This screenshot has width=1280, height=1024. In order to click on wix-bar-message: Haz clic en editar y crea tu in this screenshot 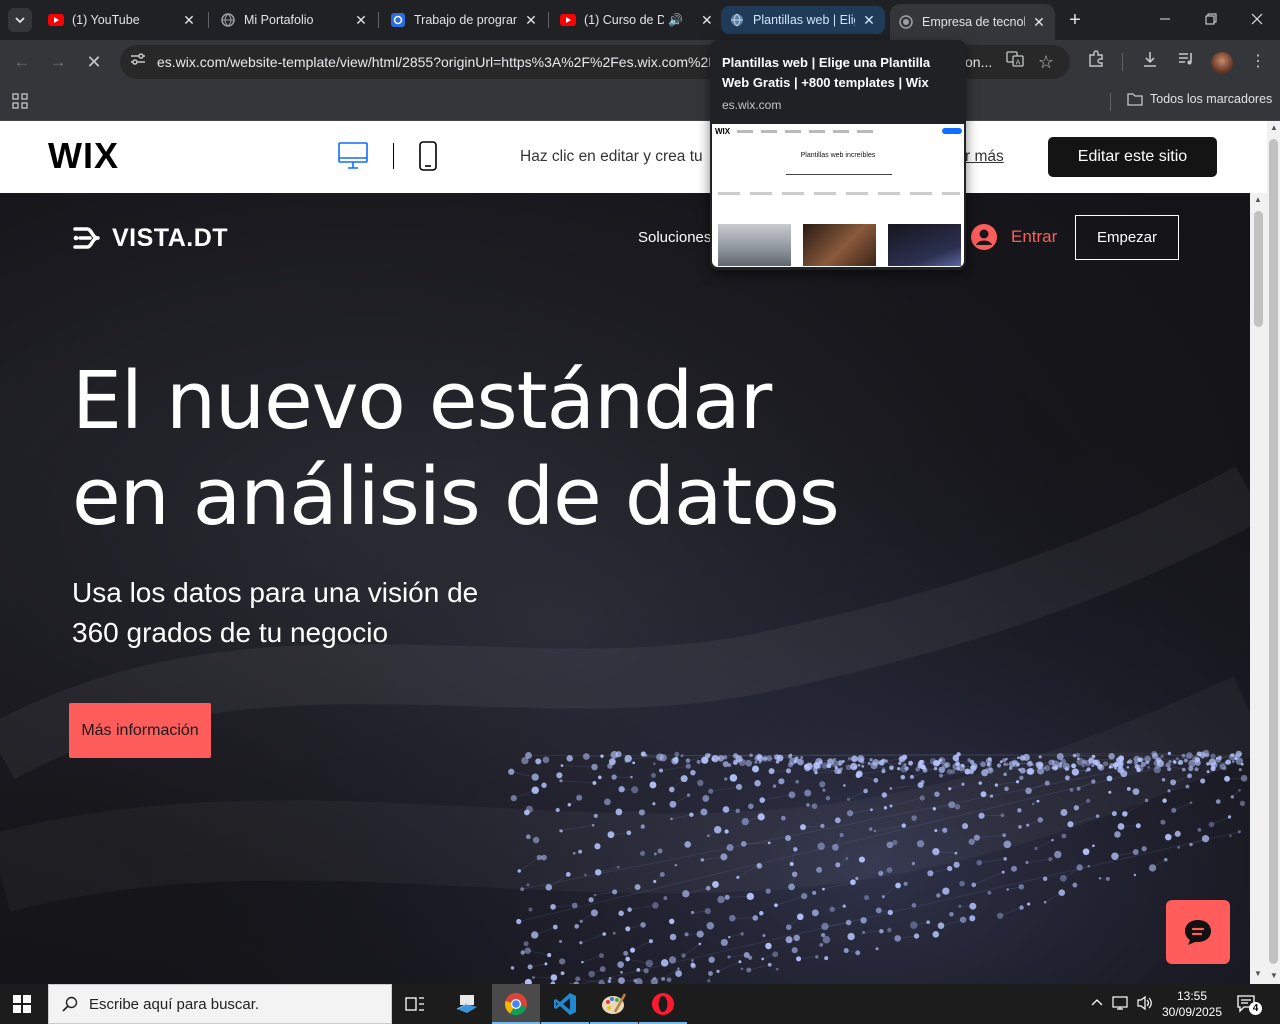, I will do `click(611, 156)`.